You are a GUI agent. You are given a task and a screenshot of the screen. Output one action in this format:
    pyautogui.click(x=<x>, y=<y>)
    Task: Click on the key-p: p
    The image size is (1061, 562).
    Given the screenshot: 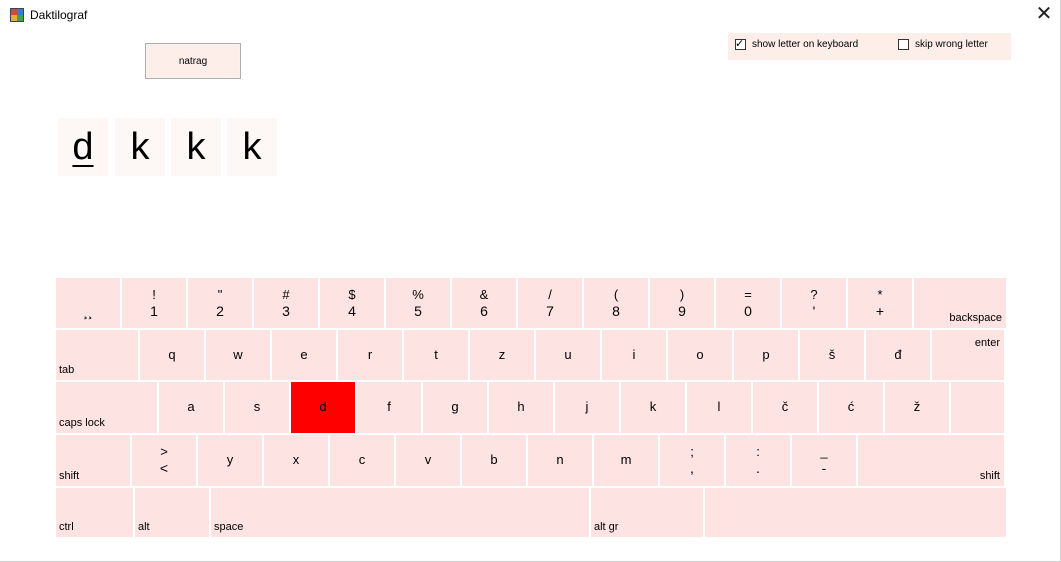 What is the action you would take?
    pyautogui.click(x=766, y=355)
    